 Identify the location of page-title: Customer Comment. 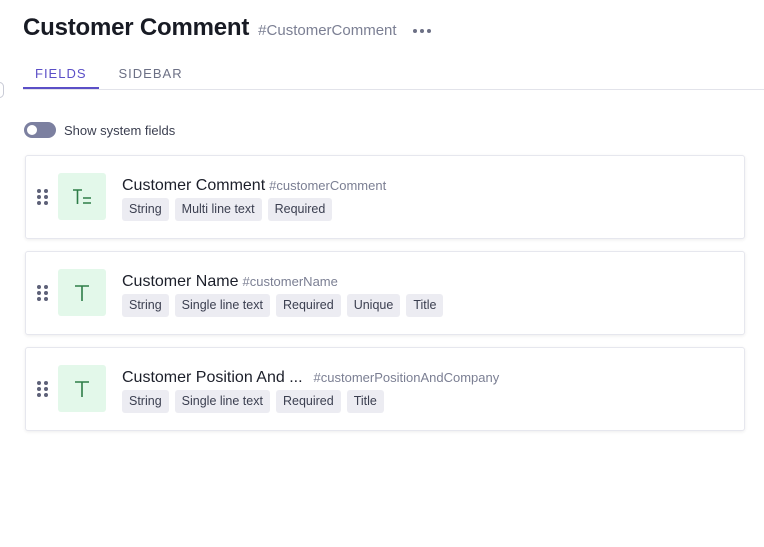
(136, 27).